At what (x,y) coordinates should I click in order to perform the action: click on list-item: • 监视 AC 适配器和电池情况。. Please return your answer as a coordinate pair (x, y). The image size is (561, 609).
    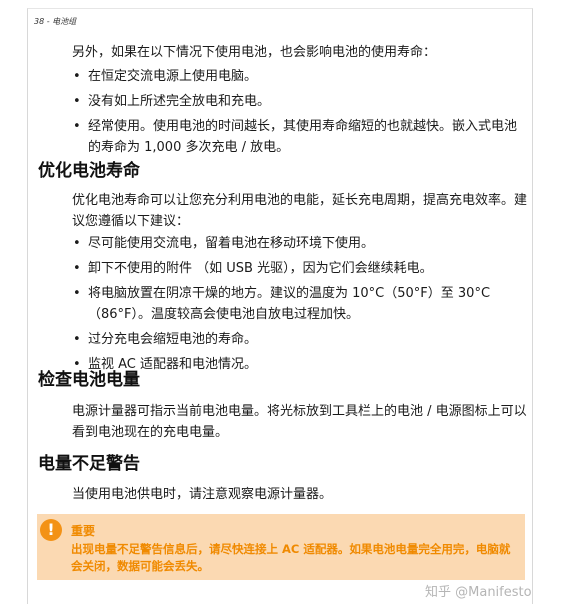
    Looking at the image, I should click on (299, 364).